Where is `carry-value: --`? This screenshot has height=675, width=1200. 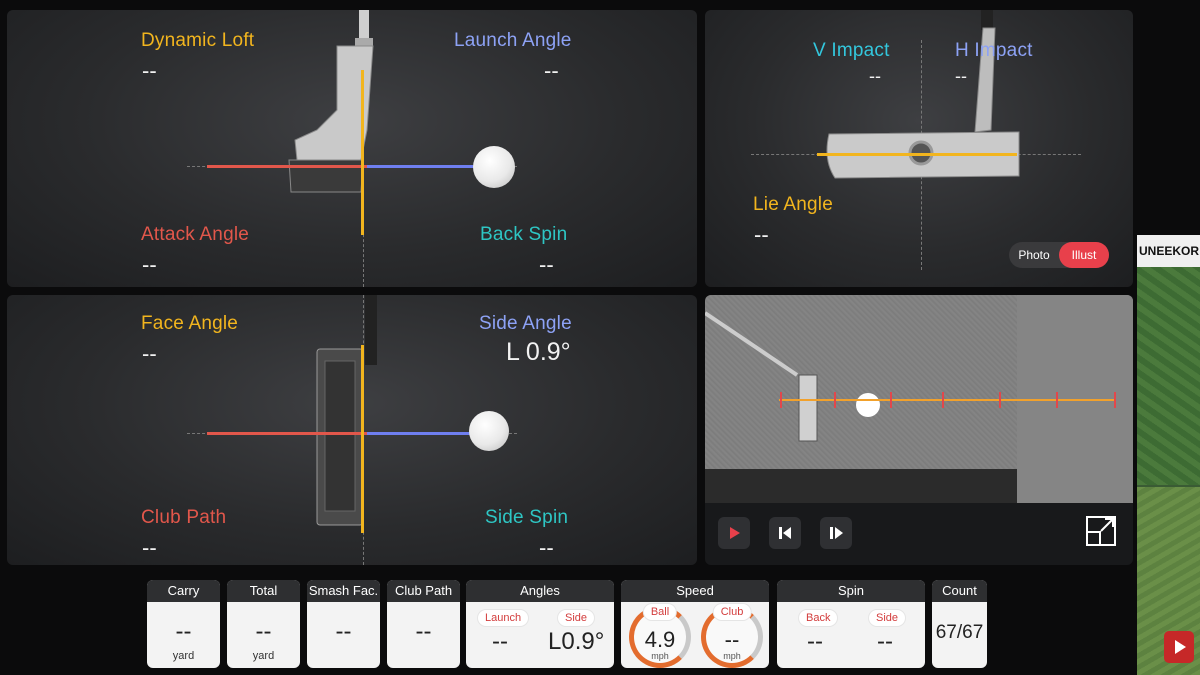 carry-value: -- is located at coordinates (183, 631).